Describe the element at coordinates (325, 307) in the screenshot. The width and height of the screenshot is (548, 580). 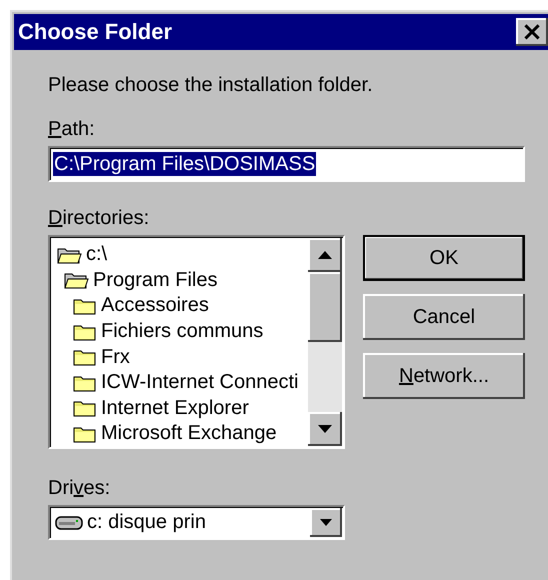
I see `scroll-thumb` at that location.